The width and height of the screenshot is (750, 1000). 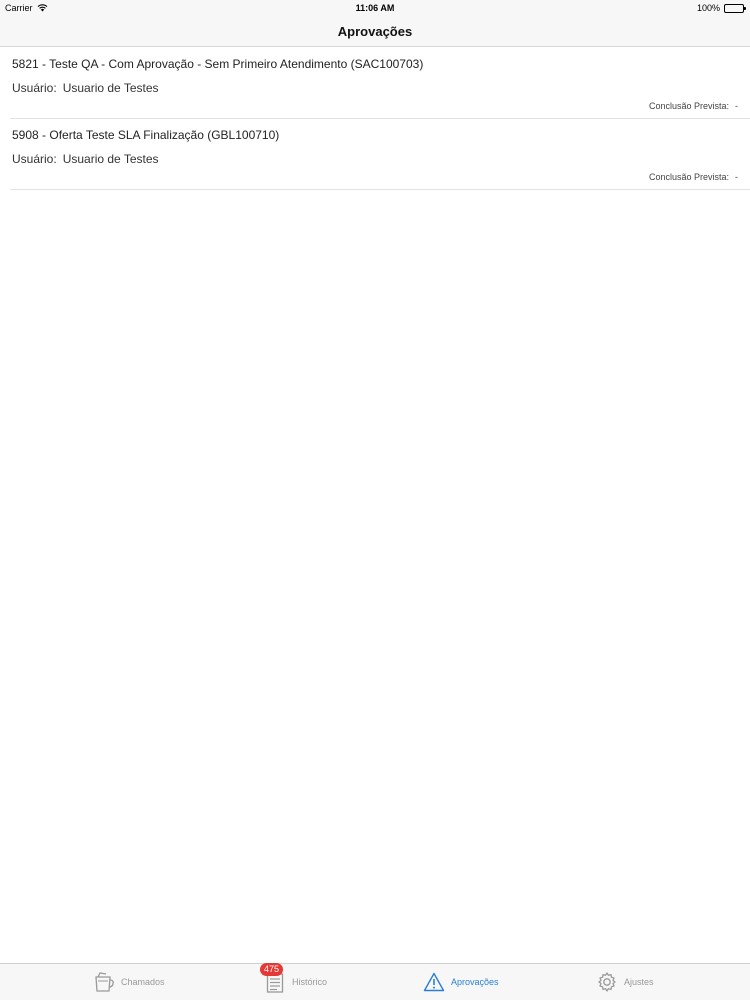 What do you see at coordinates (735, 8) in the screenshot?
I see `battery-icon` at bounding box center [735, 8].